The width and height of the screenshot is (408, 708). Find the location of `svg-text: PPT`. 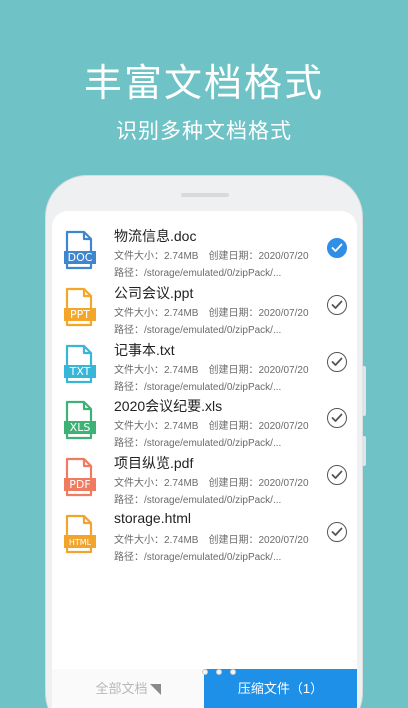

svg-text: PPT is located at coordinates (80, 314).